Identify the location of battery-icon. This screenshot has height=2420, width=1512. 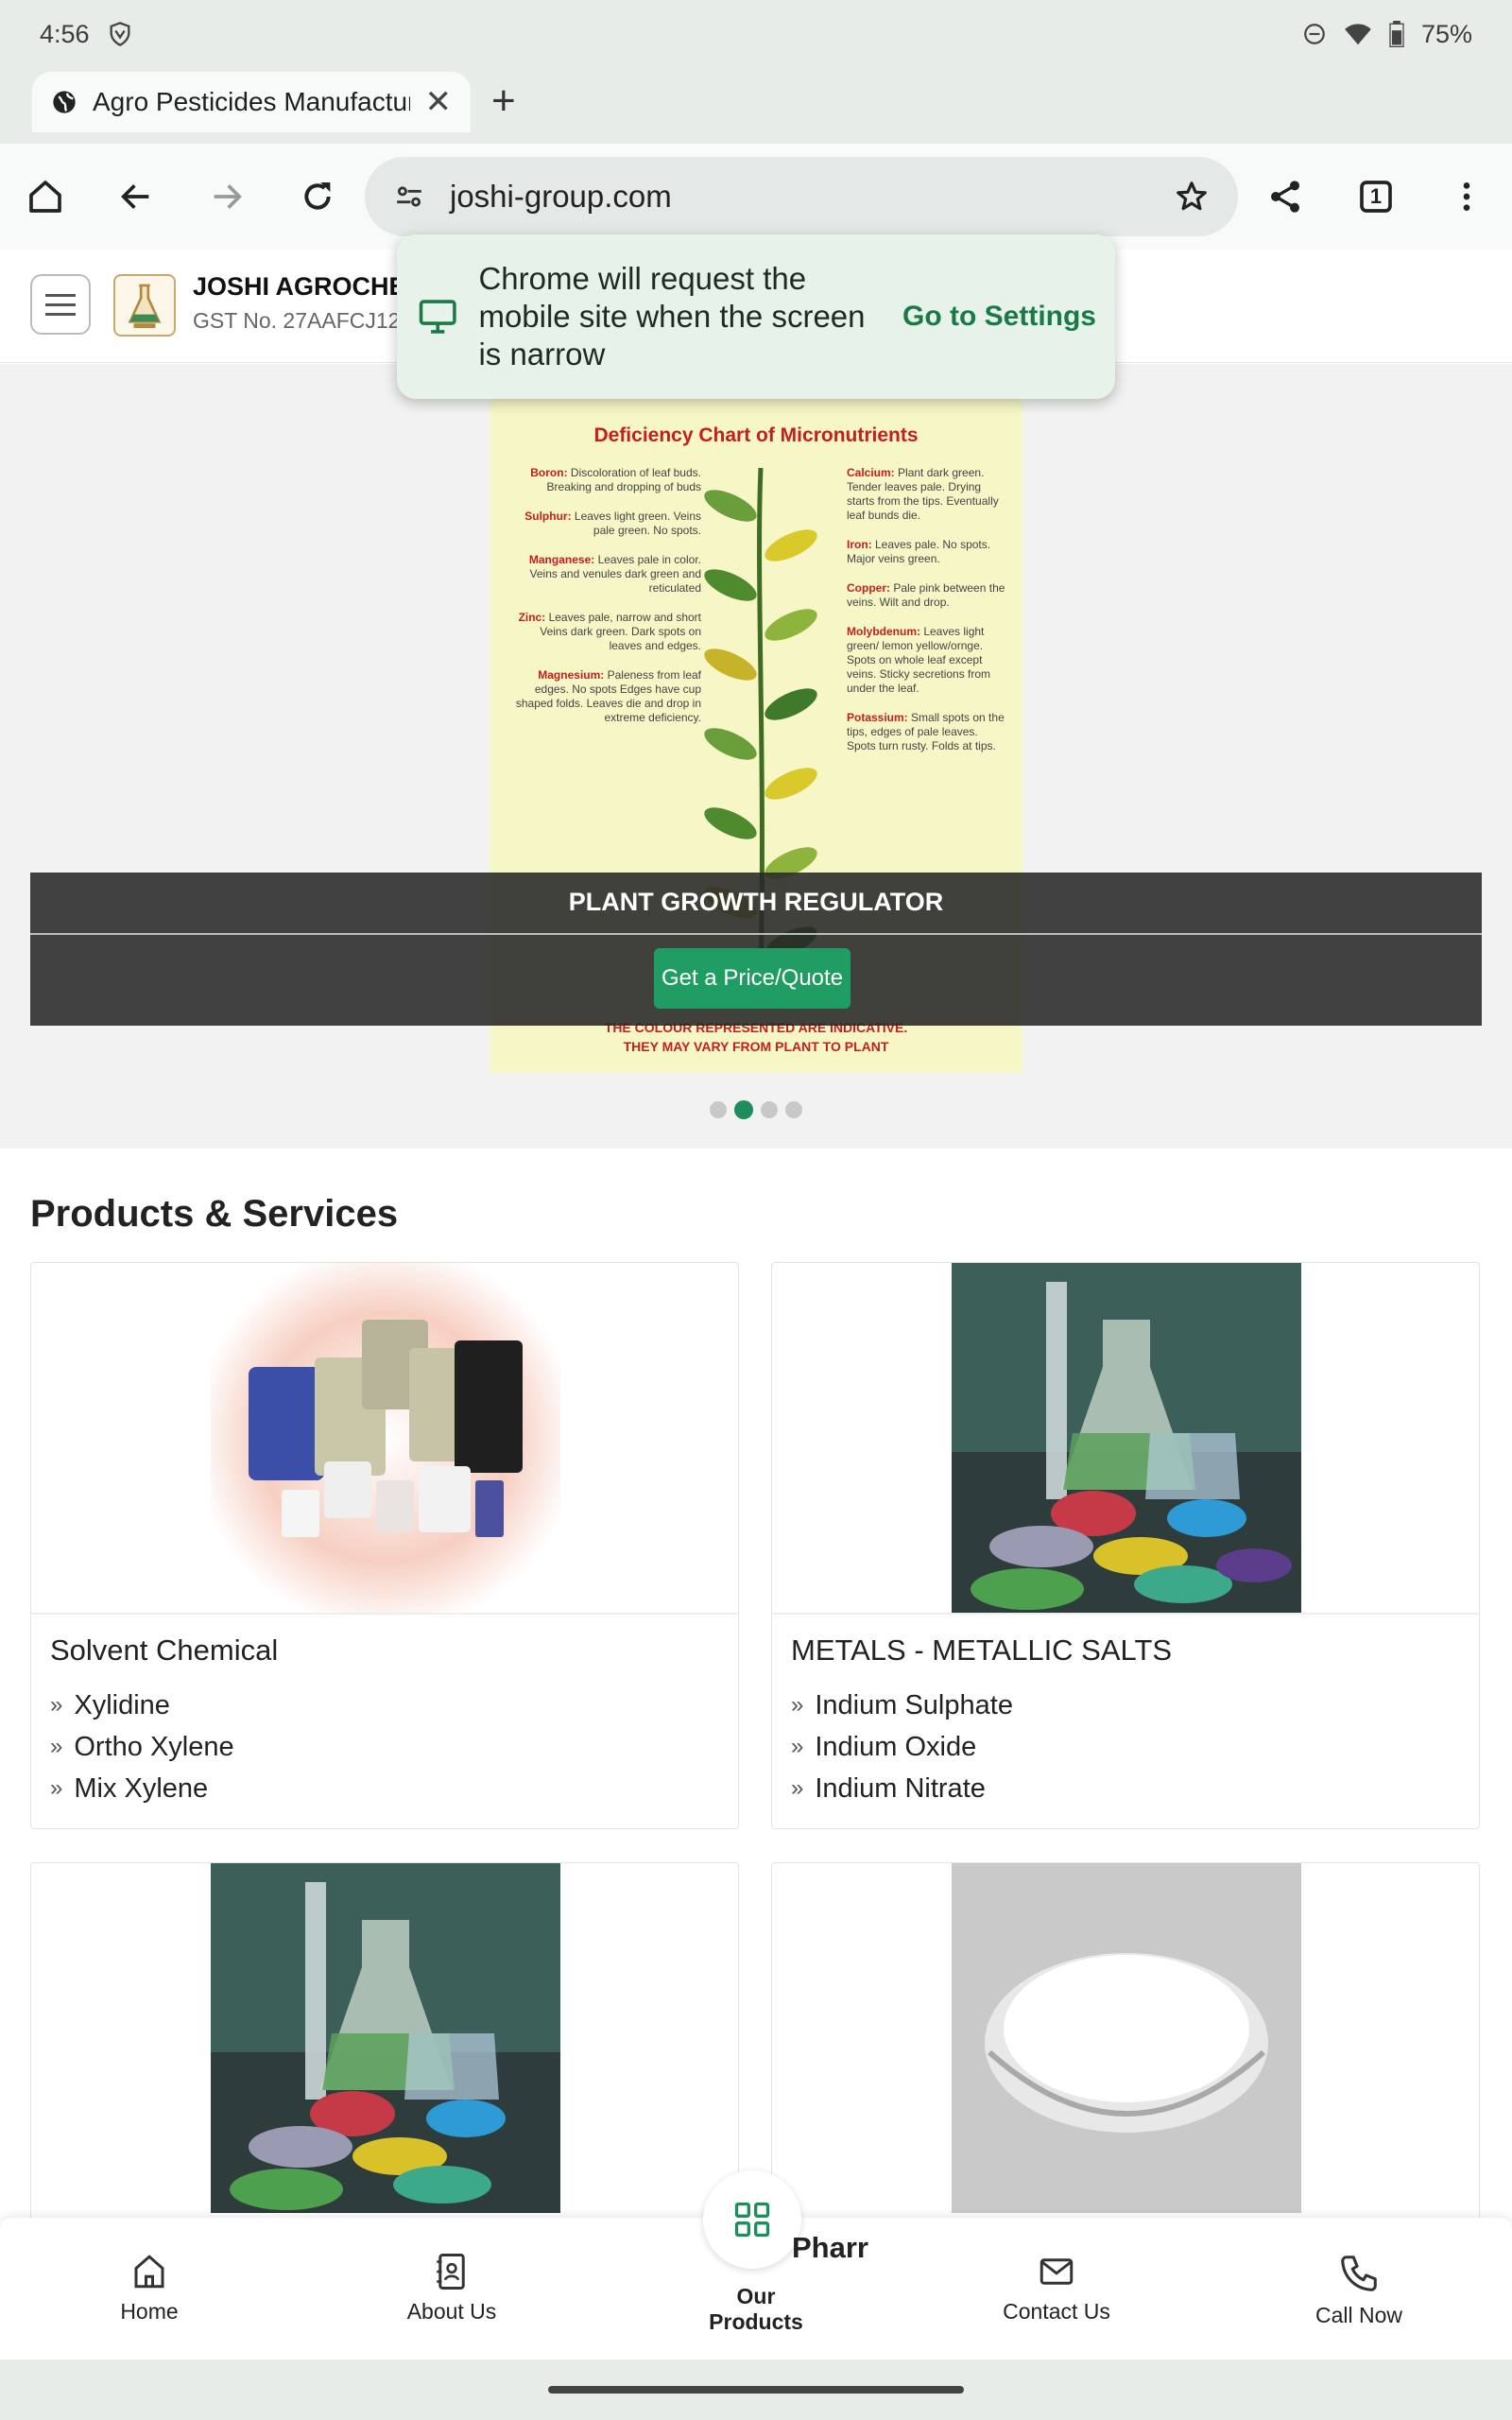
(1396, 34).